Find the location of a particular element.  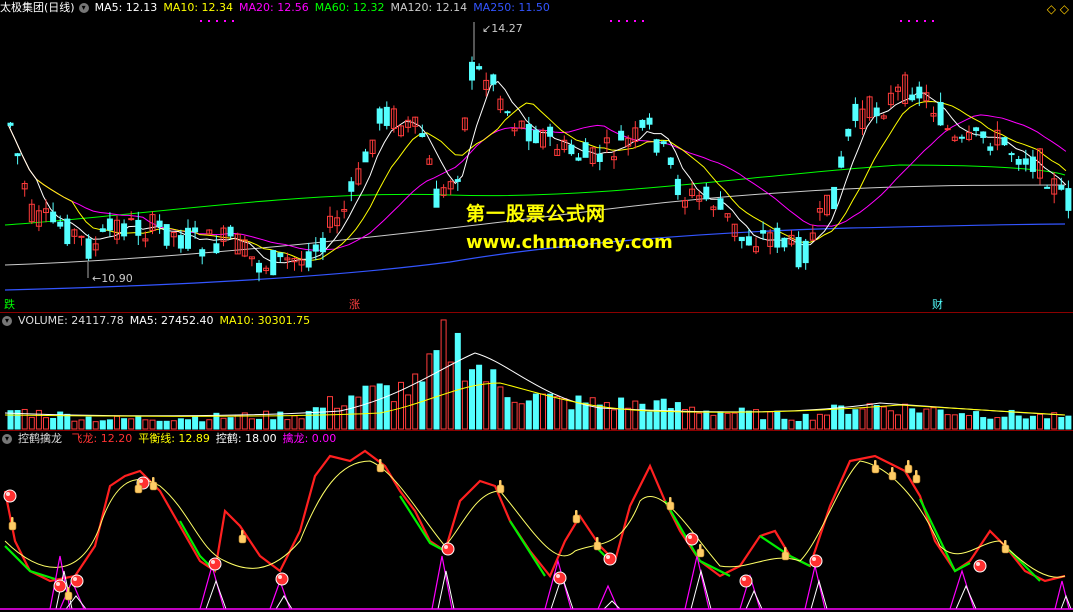

tag-die: 跌 is located at coordinates (9, 304).